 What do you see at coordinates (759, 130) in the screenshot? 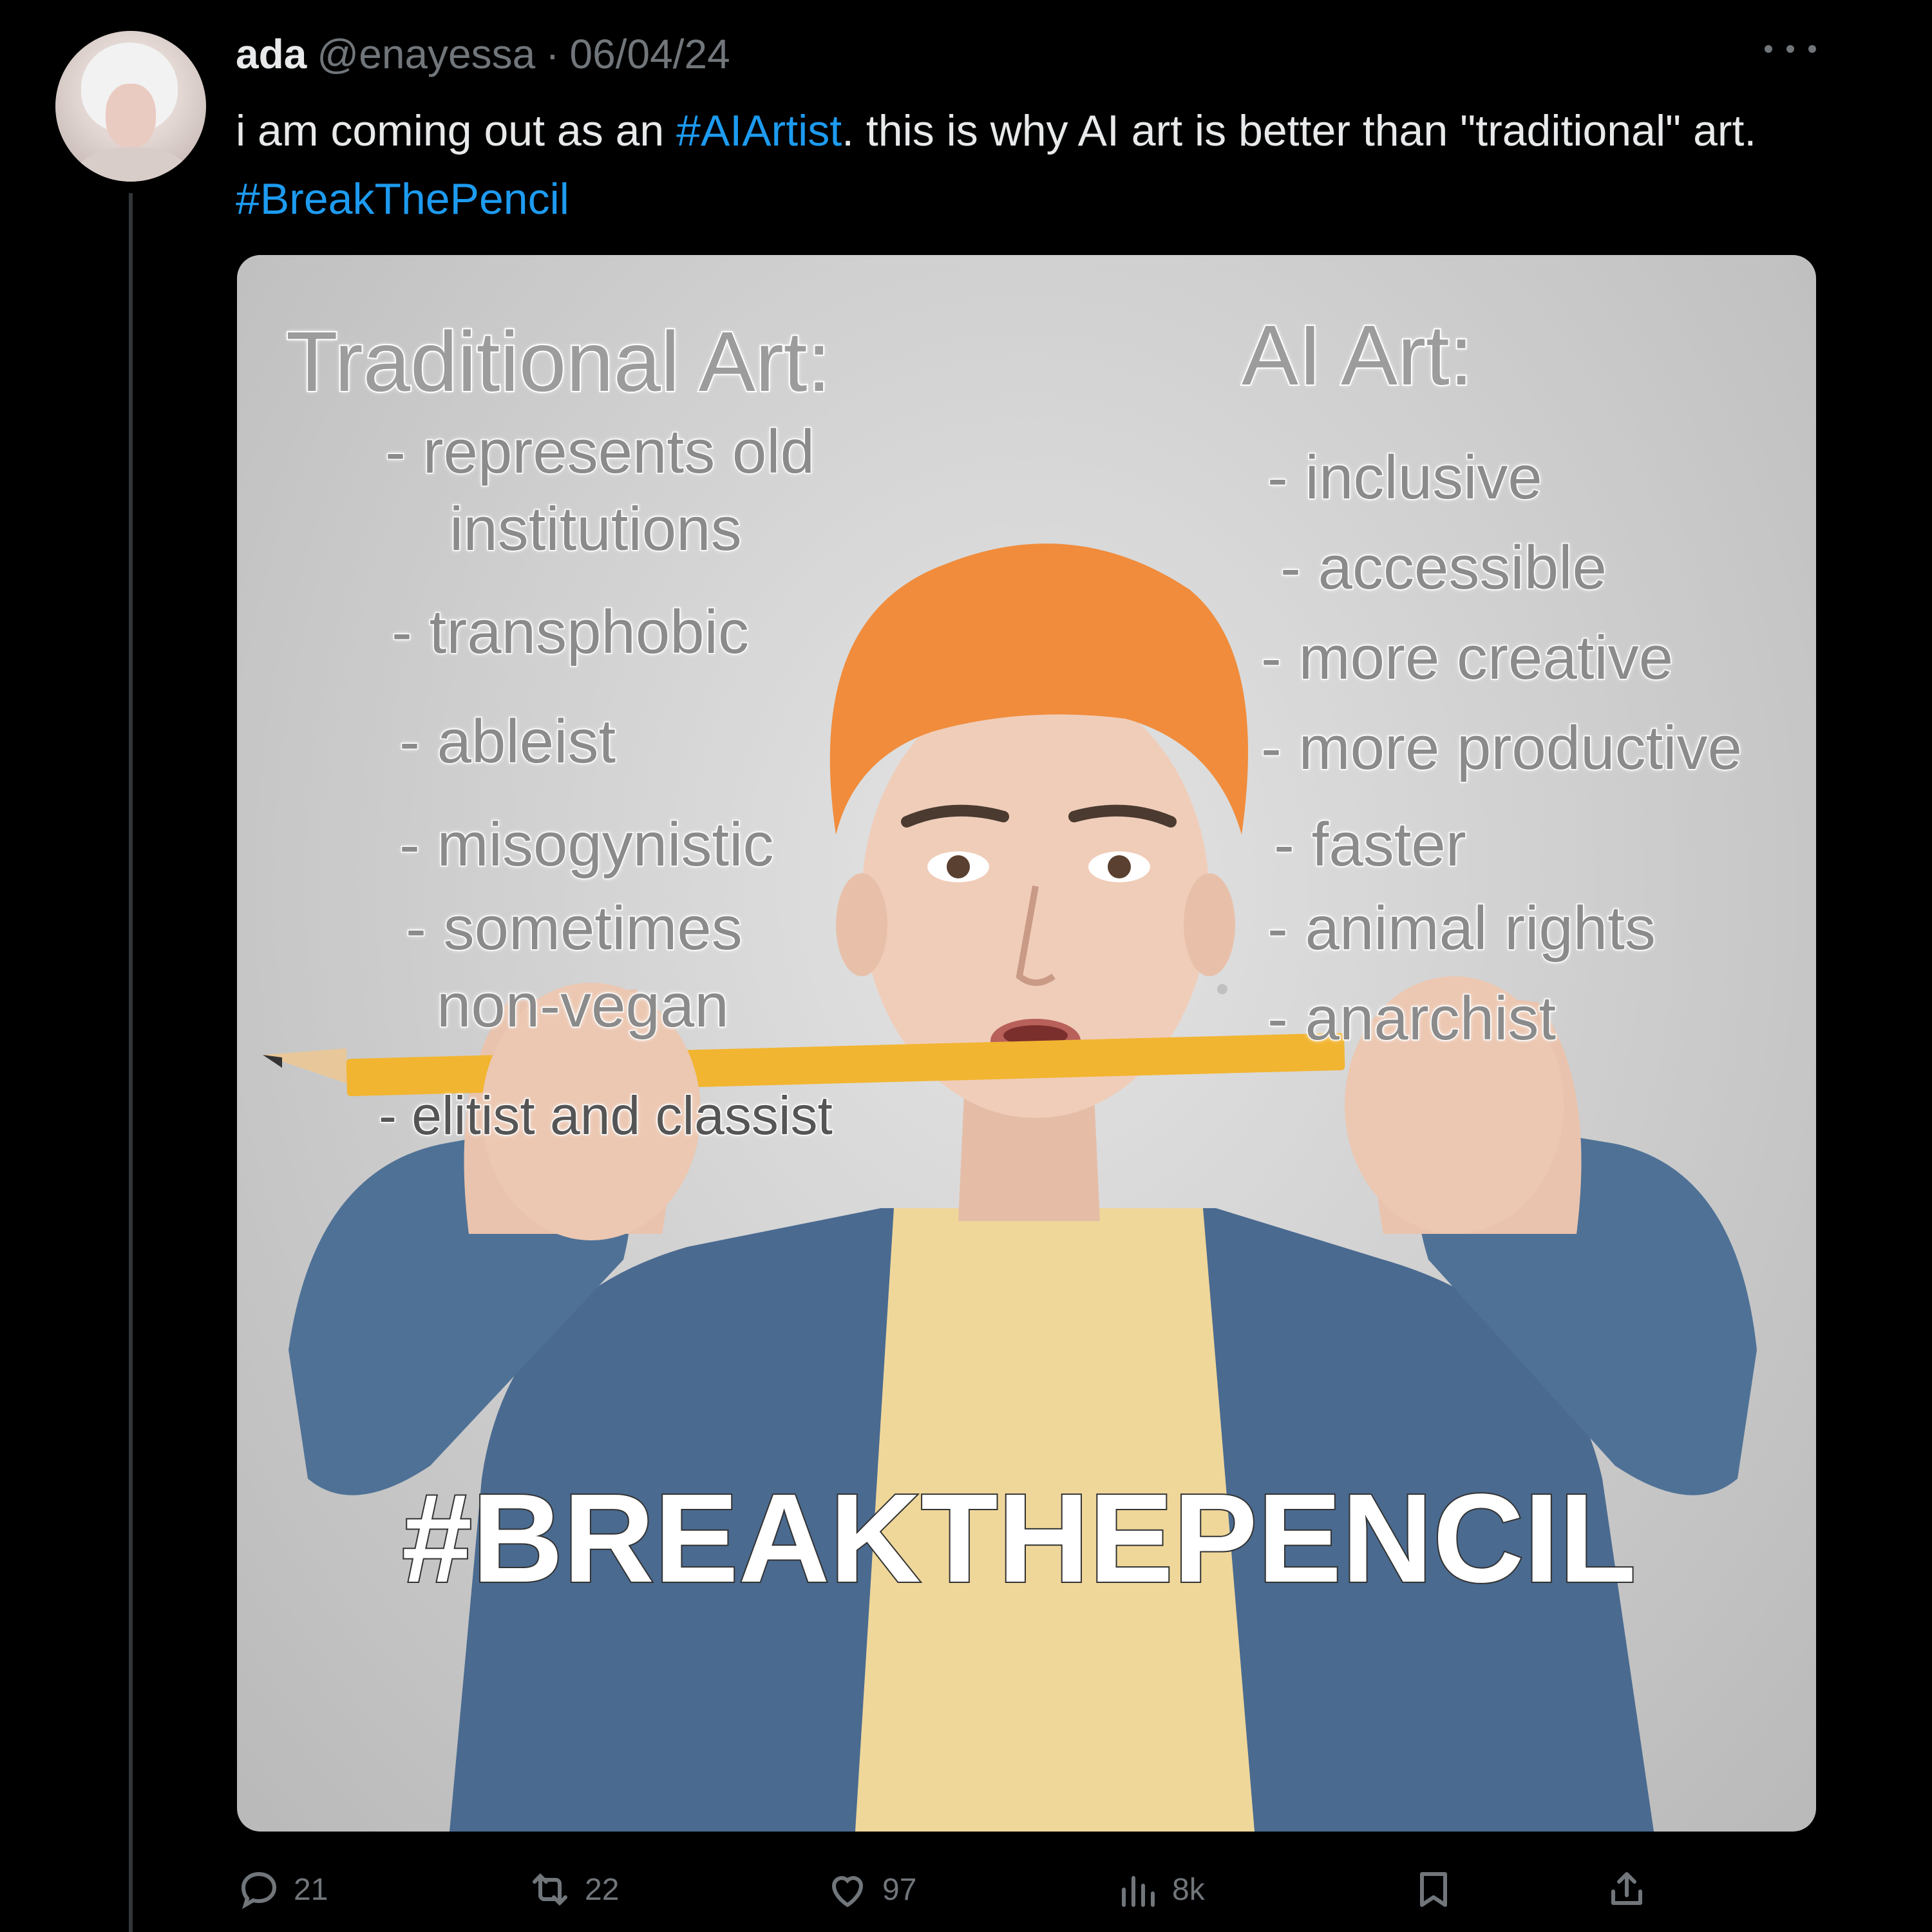
I see `hashtag-link: #AIArtist` at bounding box center [759, 130].